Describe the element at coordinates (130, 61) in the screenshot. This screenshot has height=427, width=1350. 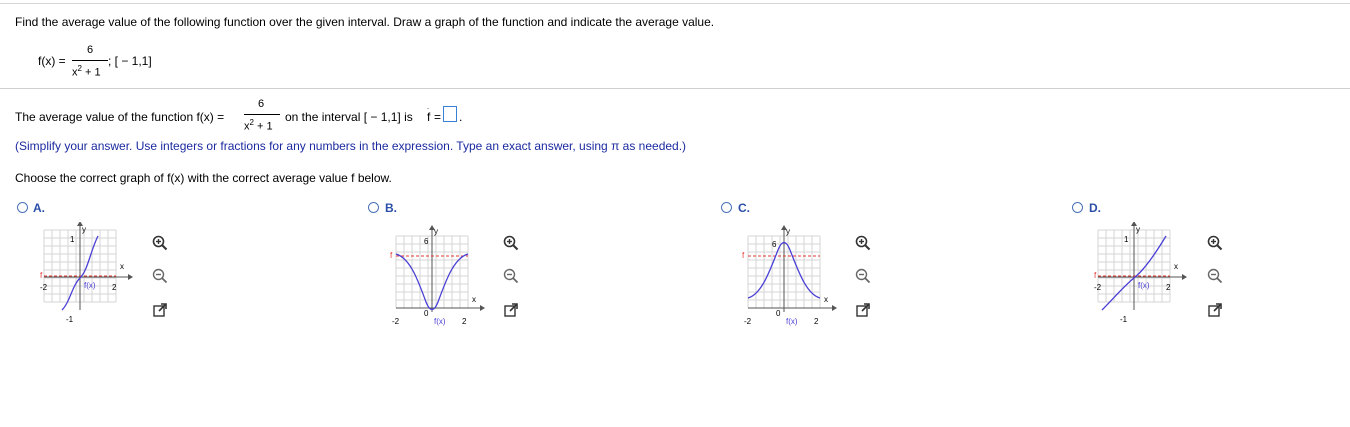
I see `interval-text: ; [ − 1,1]` at that location.